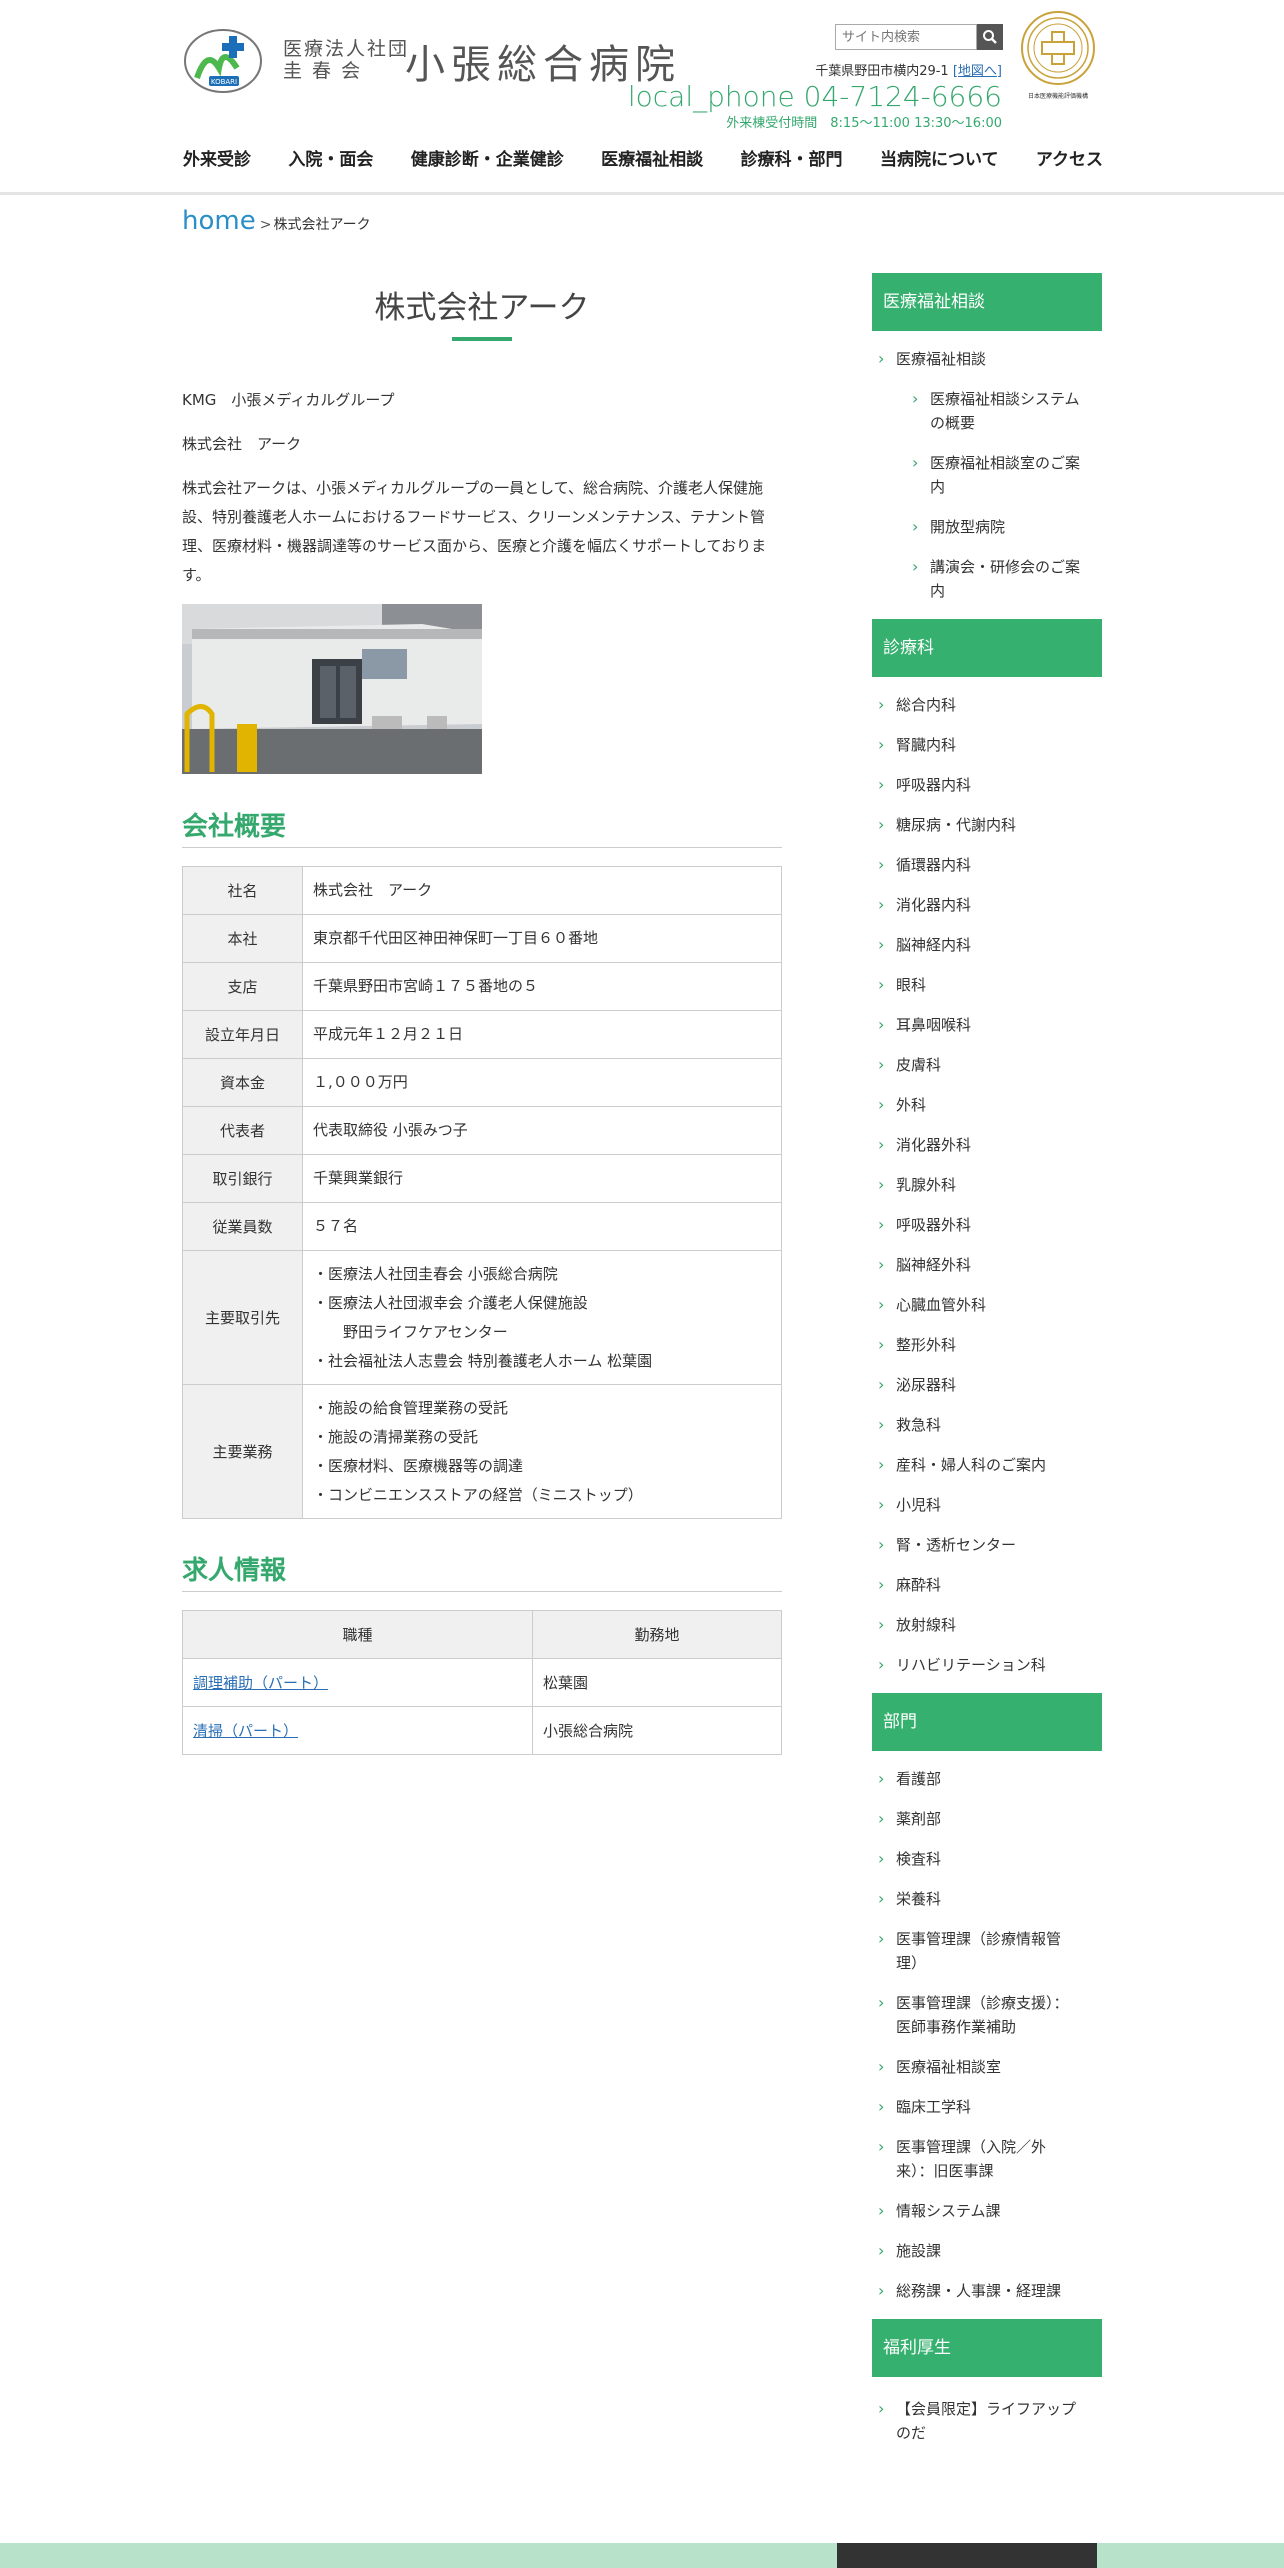 This screenshot has height=2568, width=1284. I want to click on sidebar-item-label: 心臓血管外科, so click(941, 1305).